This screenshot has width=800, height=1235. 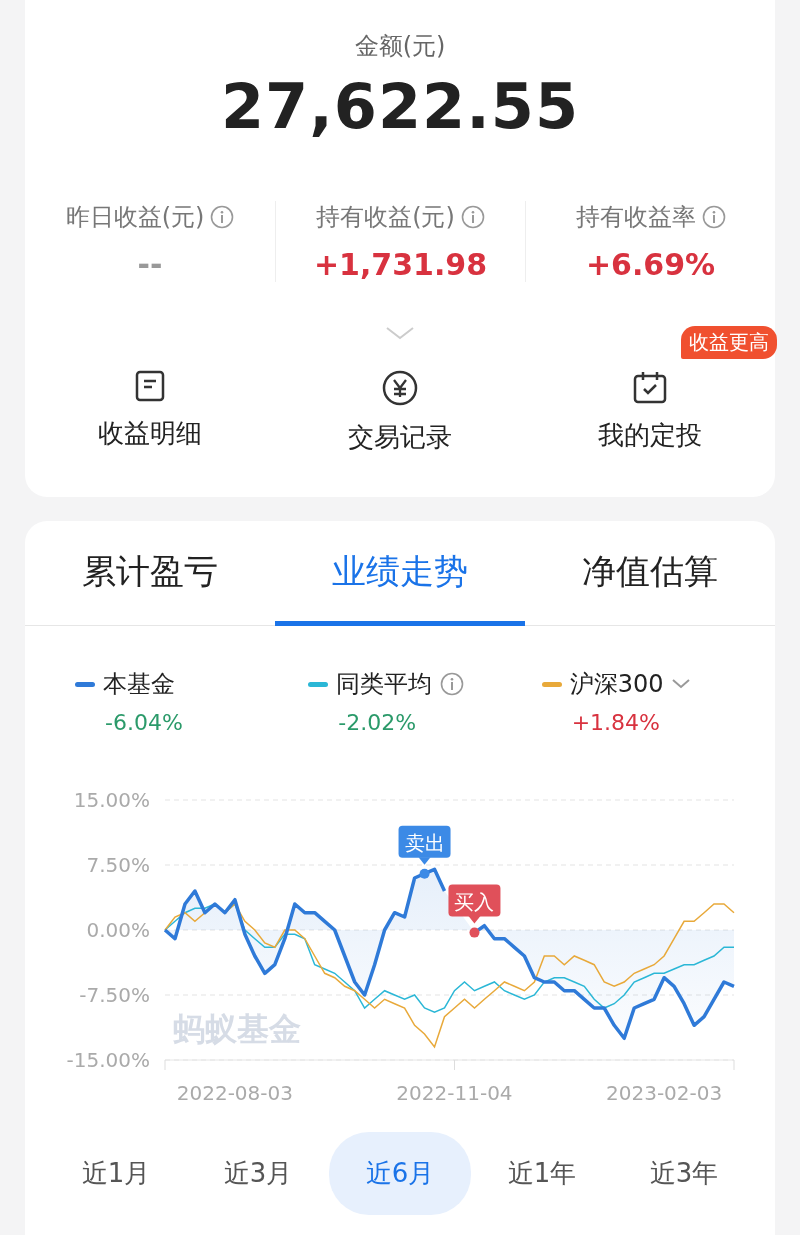 I want to click on y-tick-label: 7.50%, so click(x=118, y=865).